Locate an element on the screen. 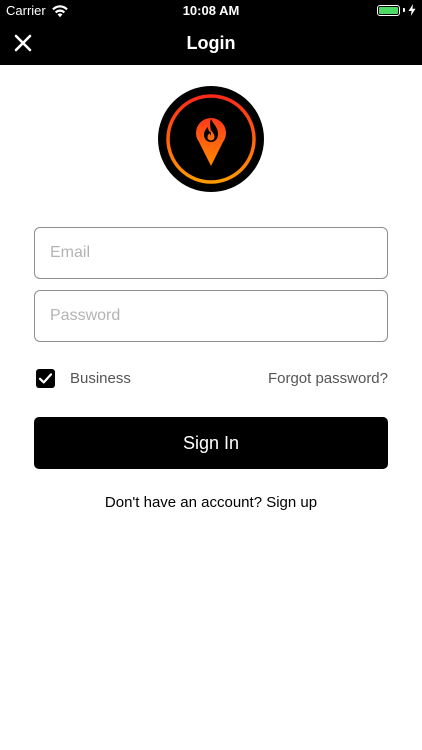 The image size is (422, 750). status-time: 10:08 AM is located at coordinates (211, 10).